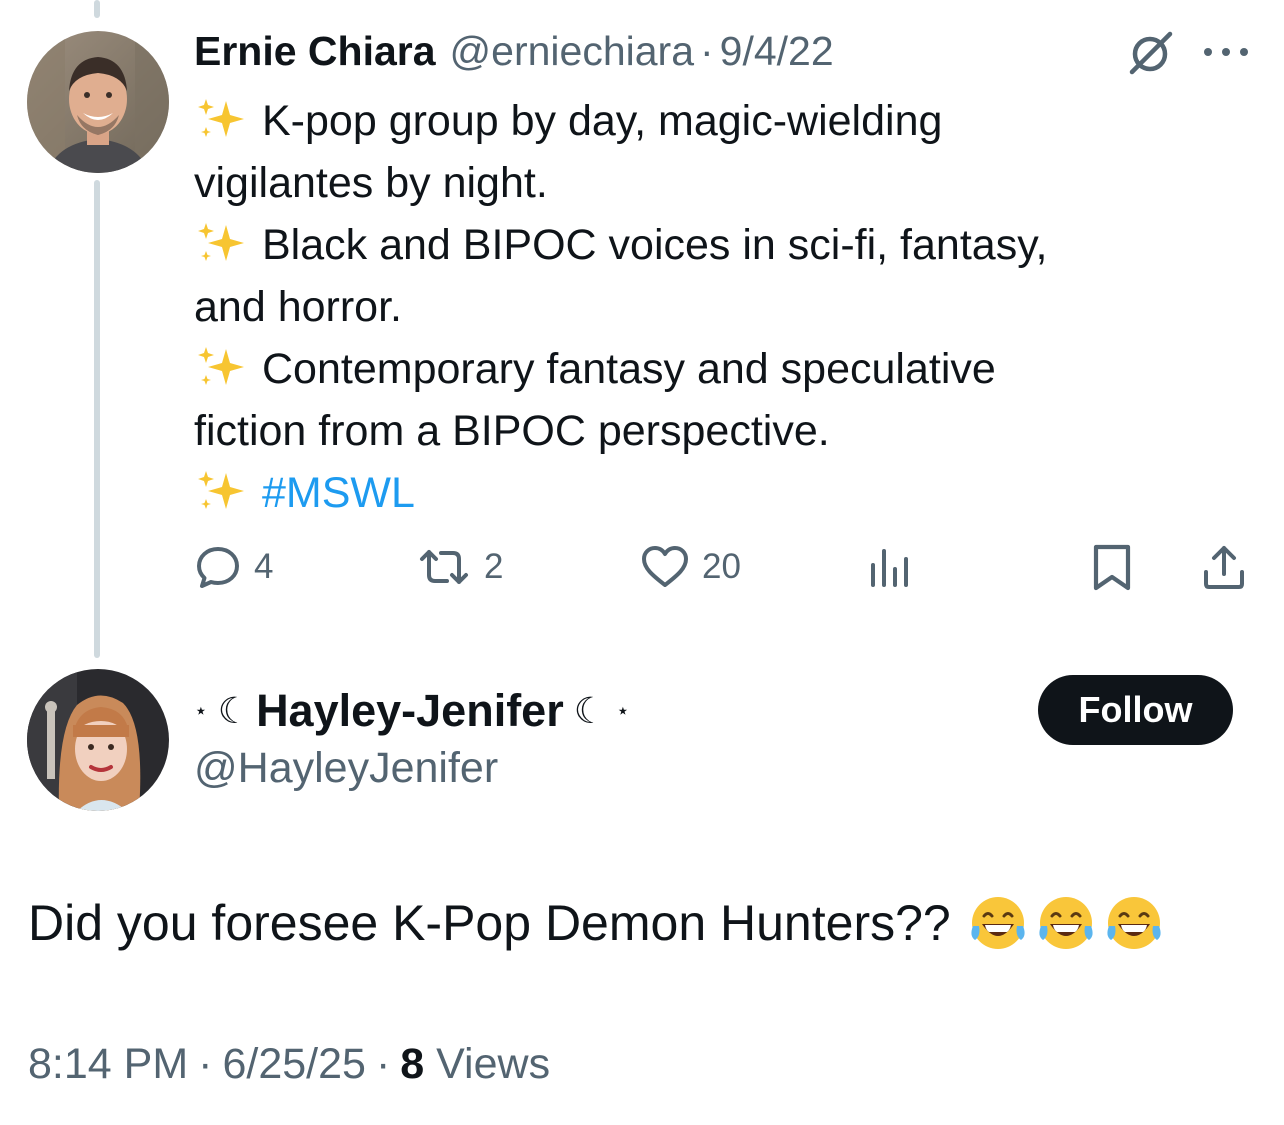 This screenshot has height=1125, width=1284. What do you see at coordinates (412, 1064) in the screenshot?
I see `views-count: 8` at bounding box center [412, 1064].